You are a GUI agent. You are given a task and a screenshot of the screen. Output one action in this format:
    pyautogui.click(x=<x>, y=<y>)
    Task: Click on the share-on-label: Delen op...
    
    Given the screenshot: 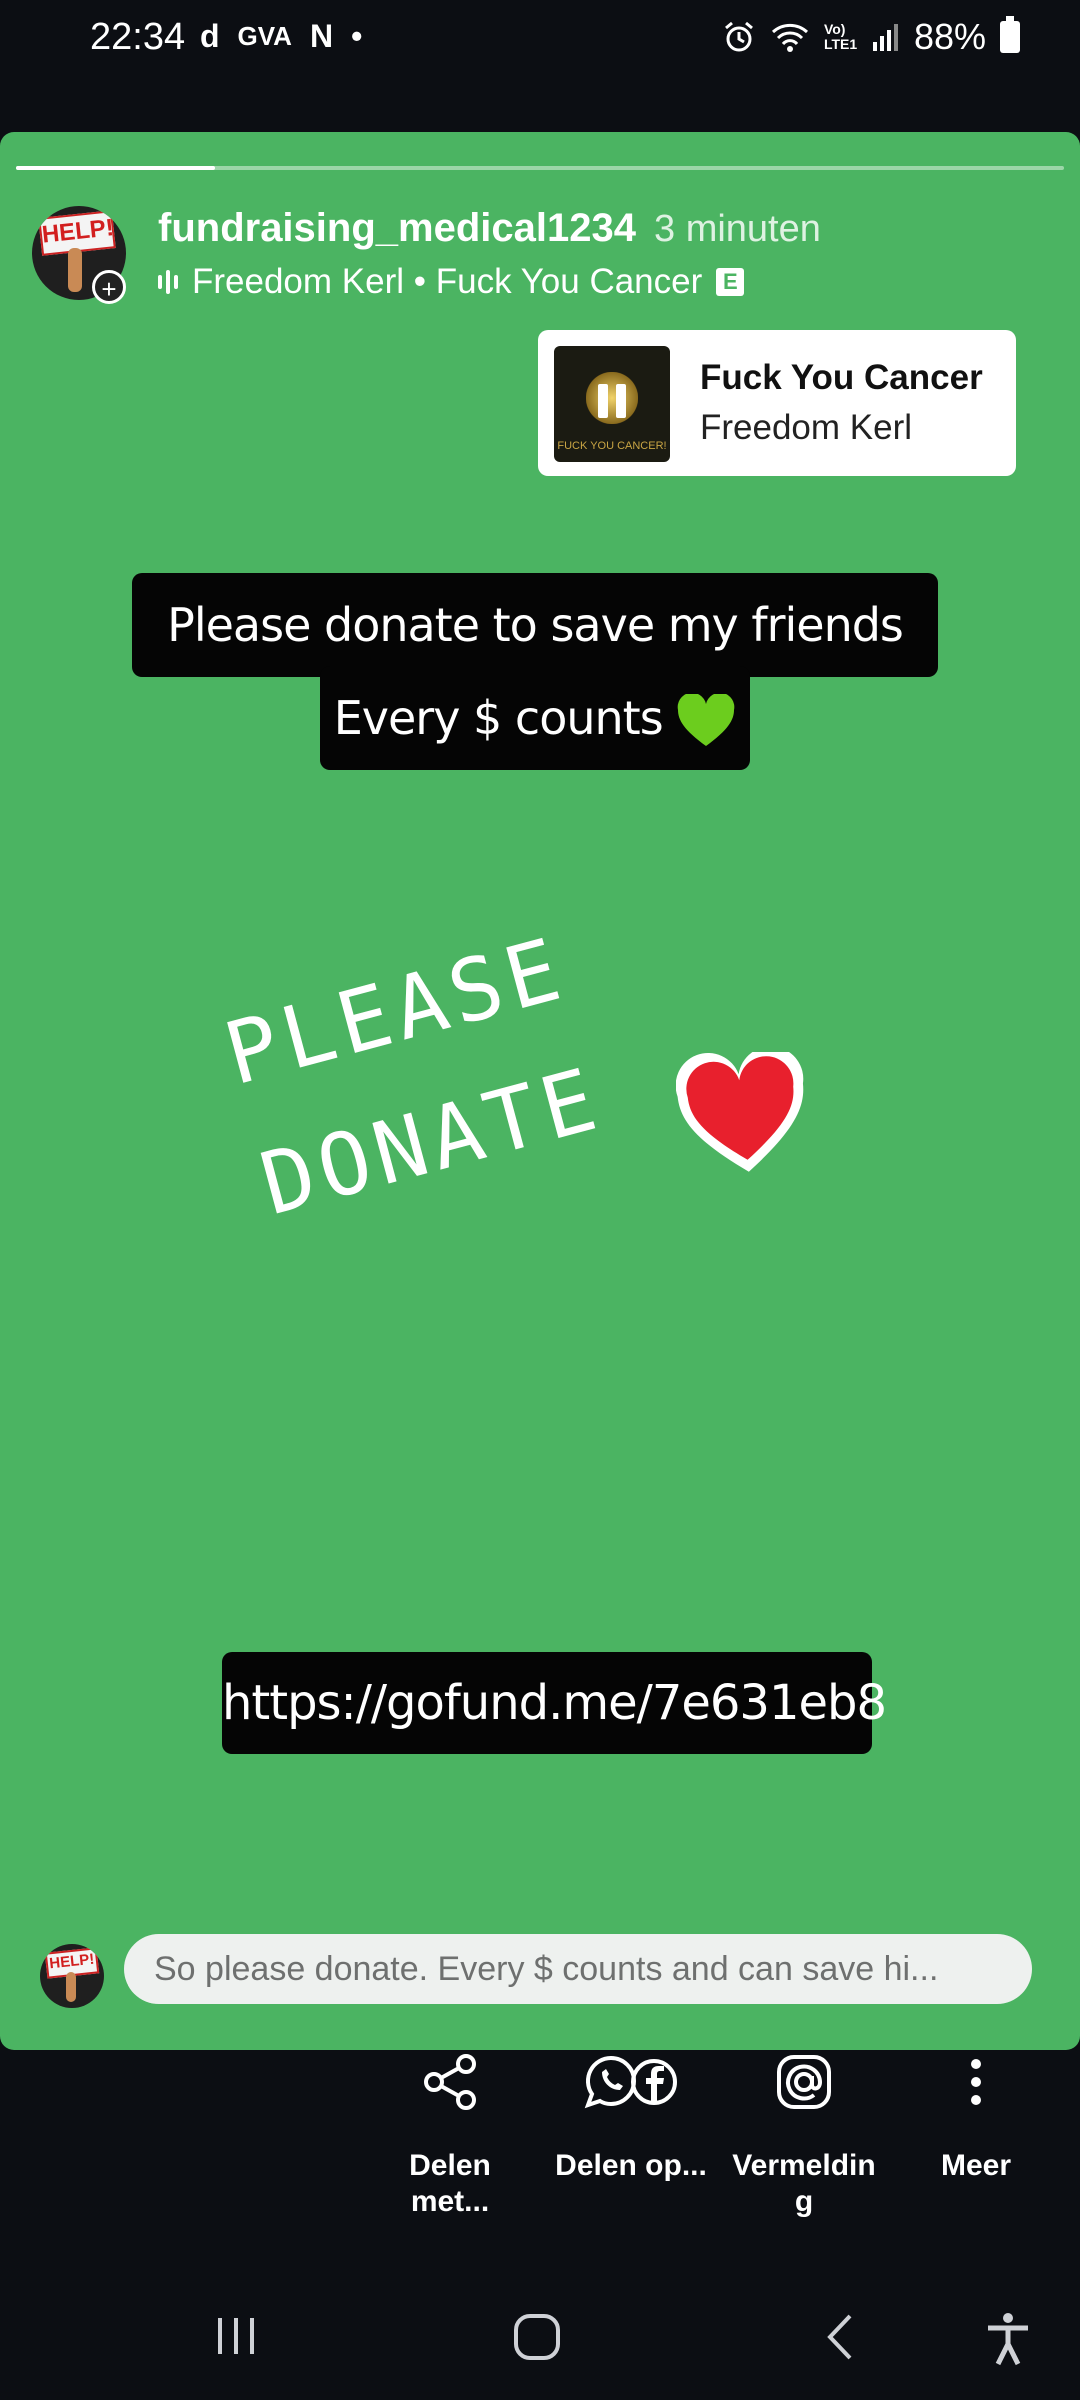 What is the action you would take?
    pyautogui.click(x=631, y=2165)
    